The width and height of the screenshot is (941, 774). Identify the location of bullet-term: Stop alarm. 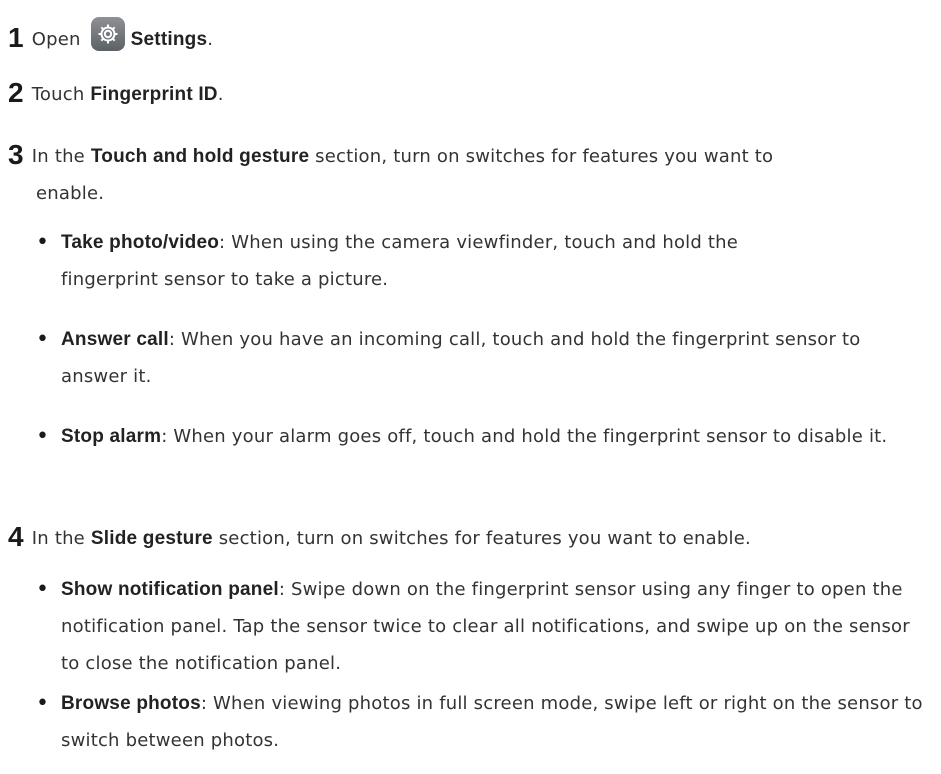
(111, 436).